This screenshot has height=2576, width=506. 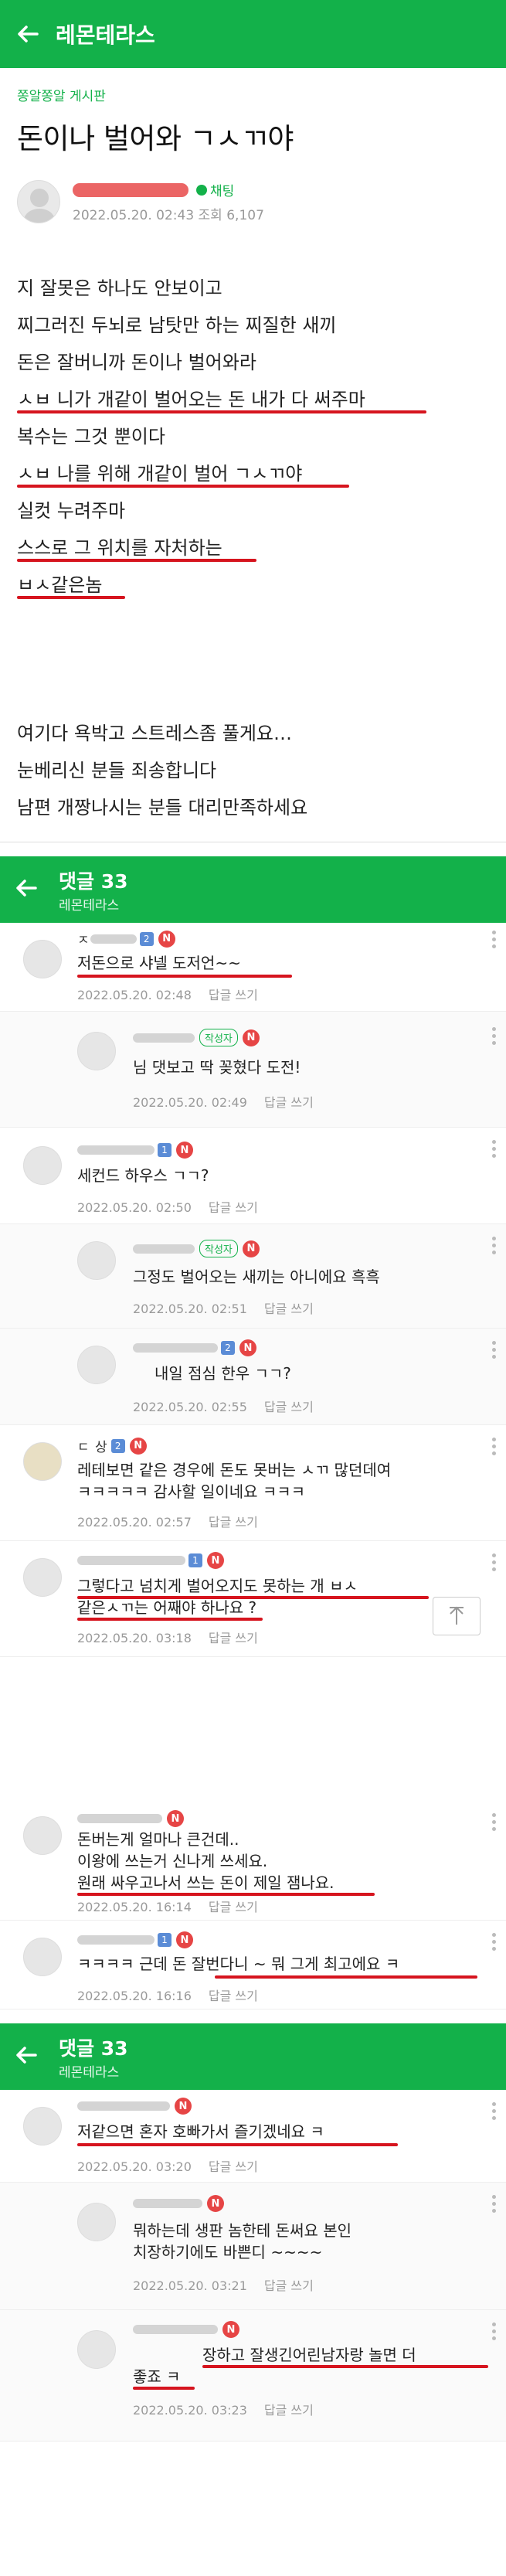 What do you see at coordinates (143, 1175) in the screenshot?
I see `comment-text: 세컨드 하우스 ㄱㄱ?` at bounding box center [143, 1175].